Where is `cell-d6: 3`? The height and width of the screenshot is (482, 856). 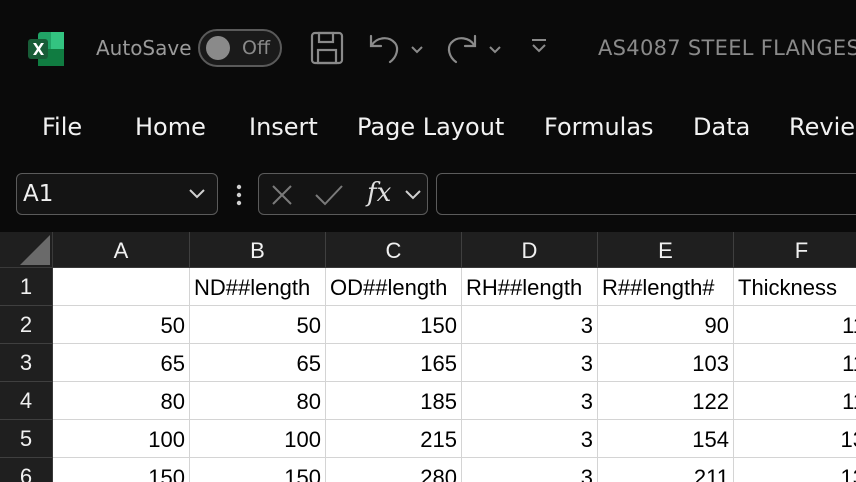 cell-d6: 3 is located at coordinates (530, 470).